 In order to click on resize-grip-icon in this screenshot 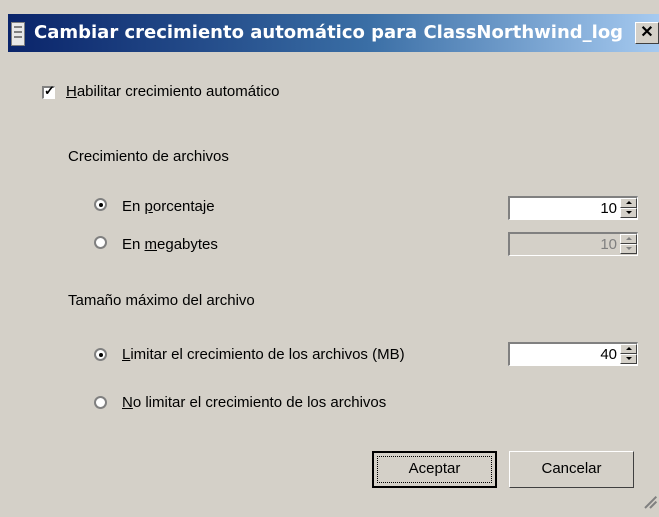, I will do `click(650, 501)`.